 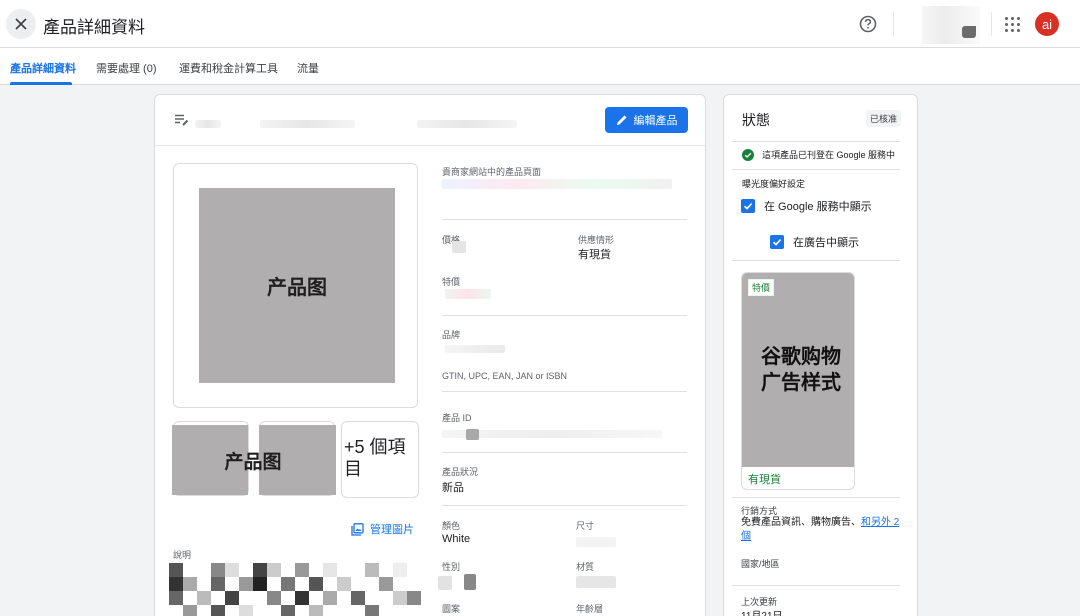 I want to click on condition-value: 新品, so click(x=453, y=488).